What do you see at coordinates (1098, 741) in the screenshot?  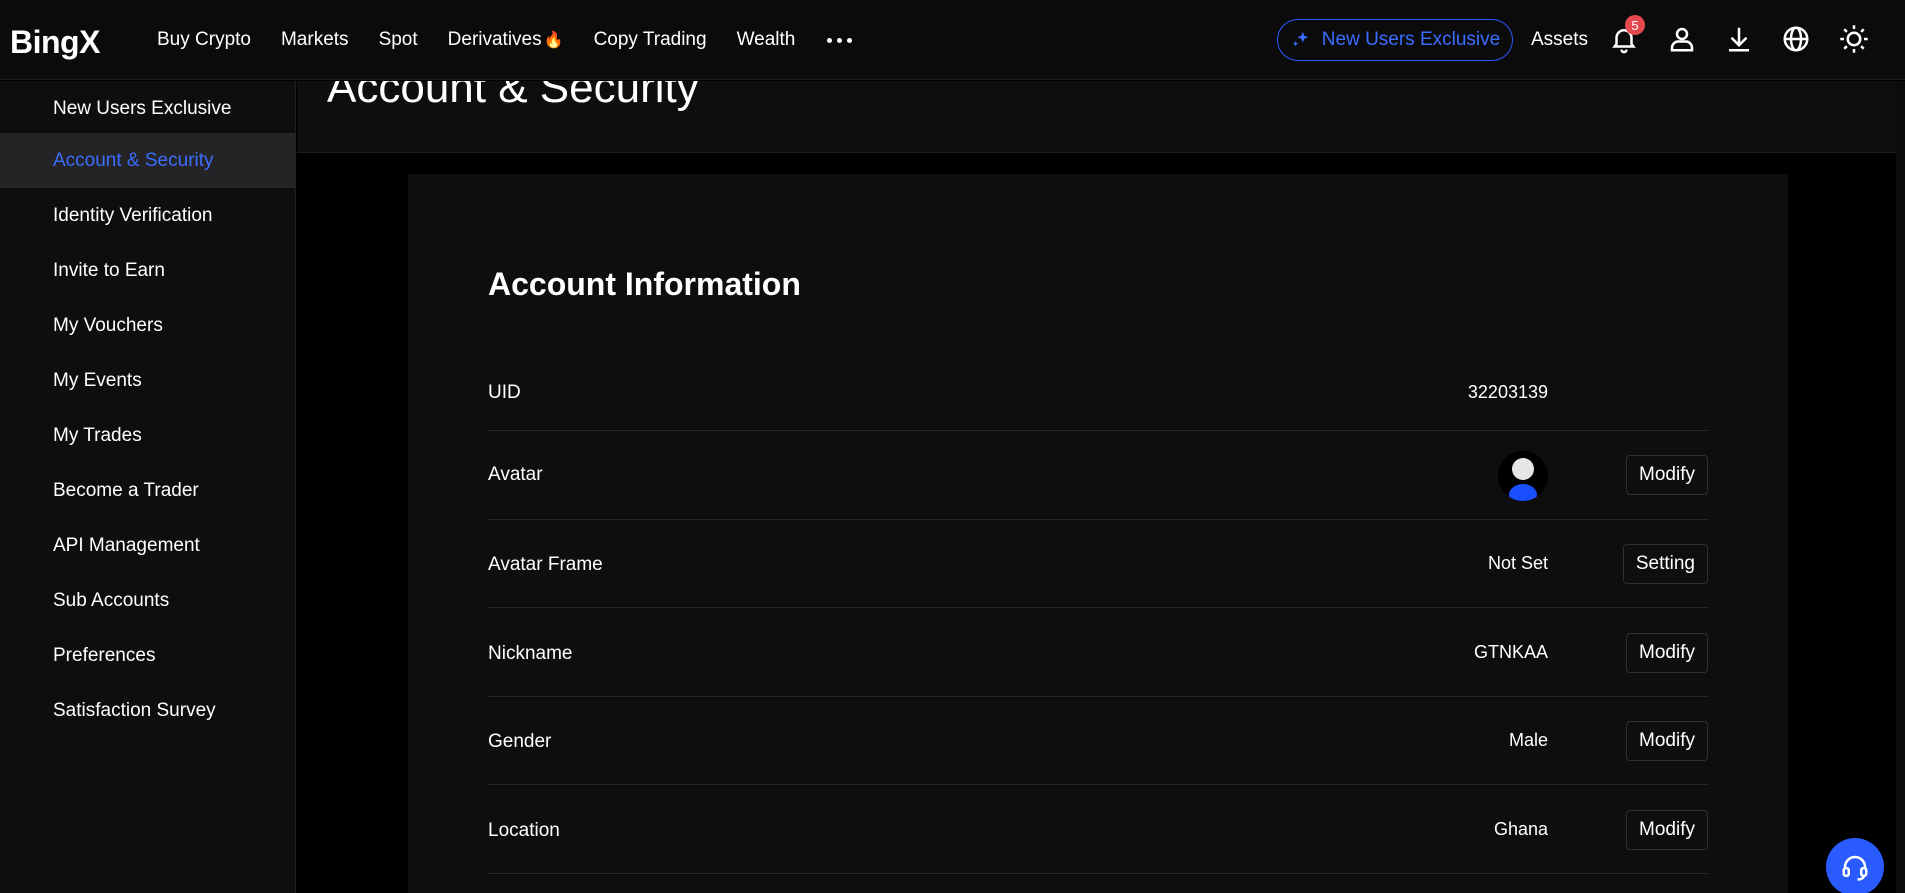 I see `account-row-gender: Gender Male Modify` at bounding box center [1098, 741].